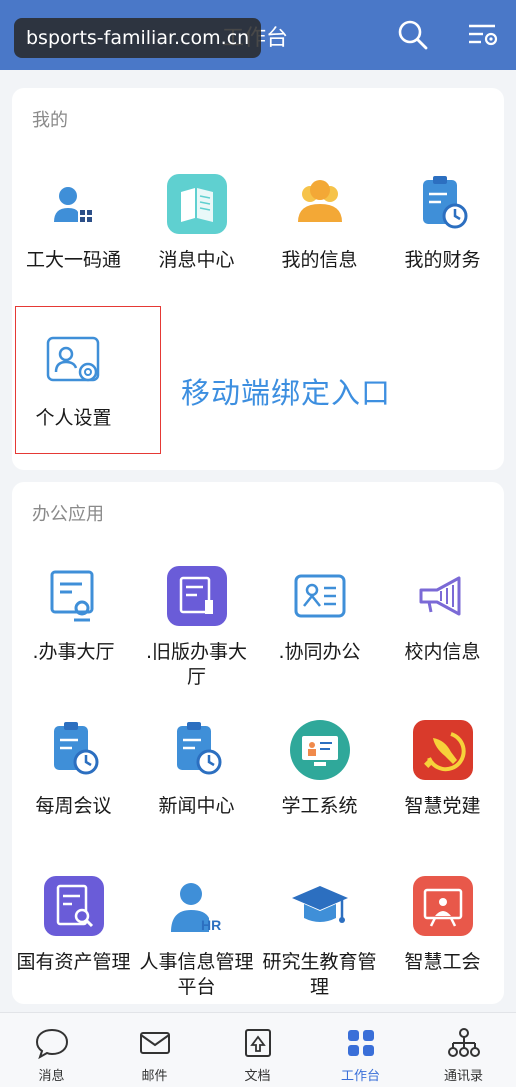 Image resolution: width=516 pixels, height=1087 pixels. I want to click on app-state-assets: 国有资产管理, so click(73, 924).